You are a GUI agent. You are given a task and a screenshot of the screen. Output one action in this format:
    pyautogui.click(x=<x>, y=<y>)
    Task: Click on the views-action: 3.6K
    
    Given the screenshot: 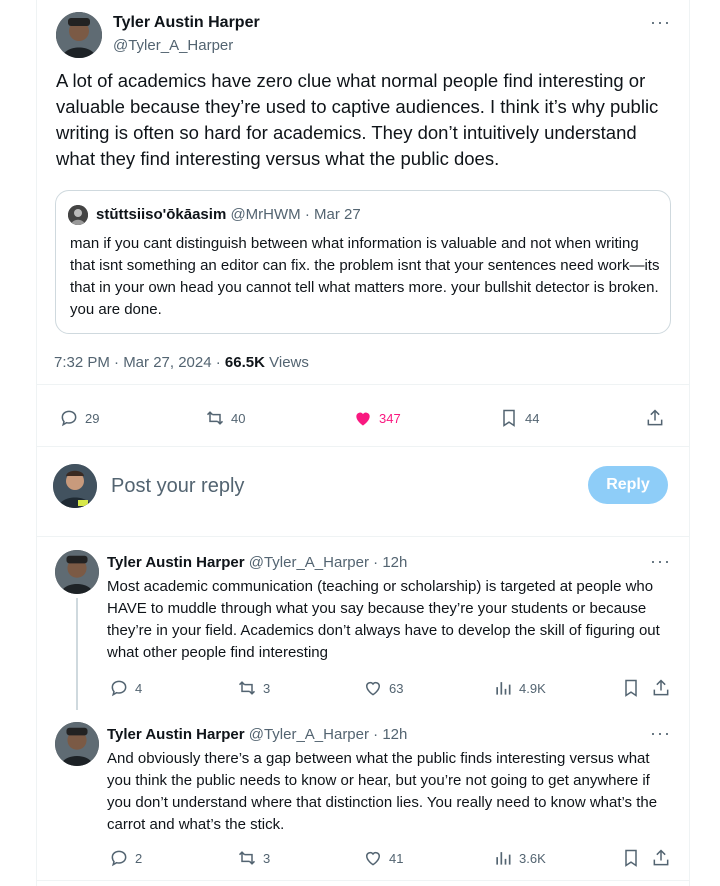 What is the action you would take?
    pyautogui.click(x=519, y=858)
    